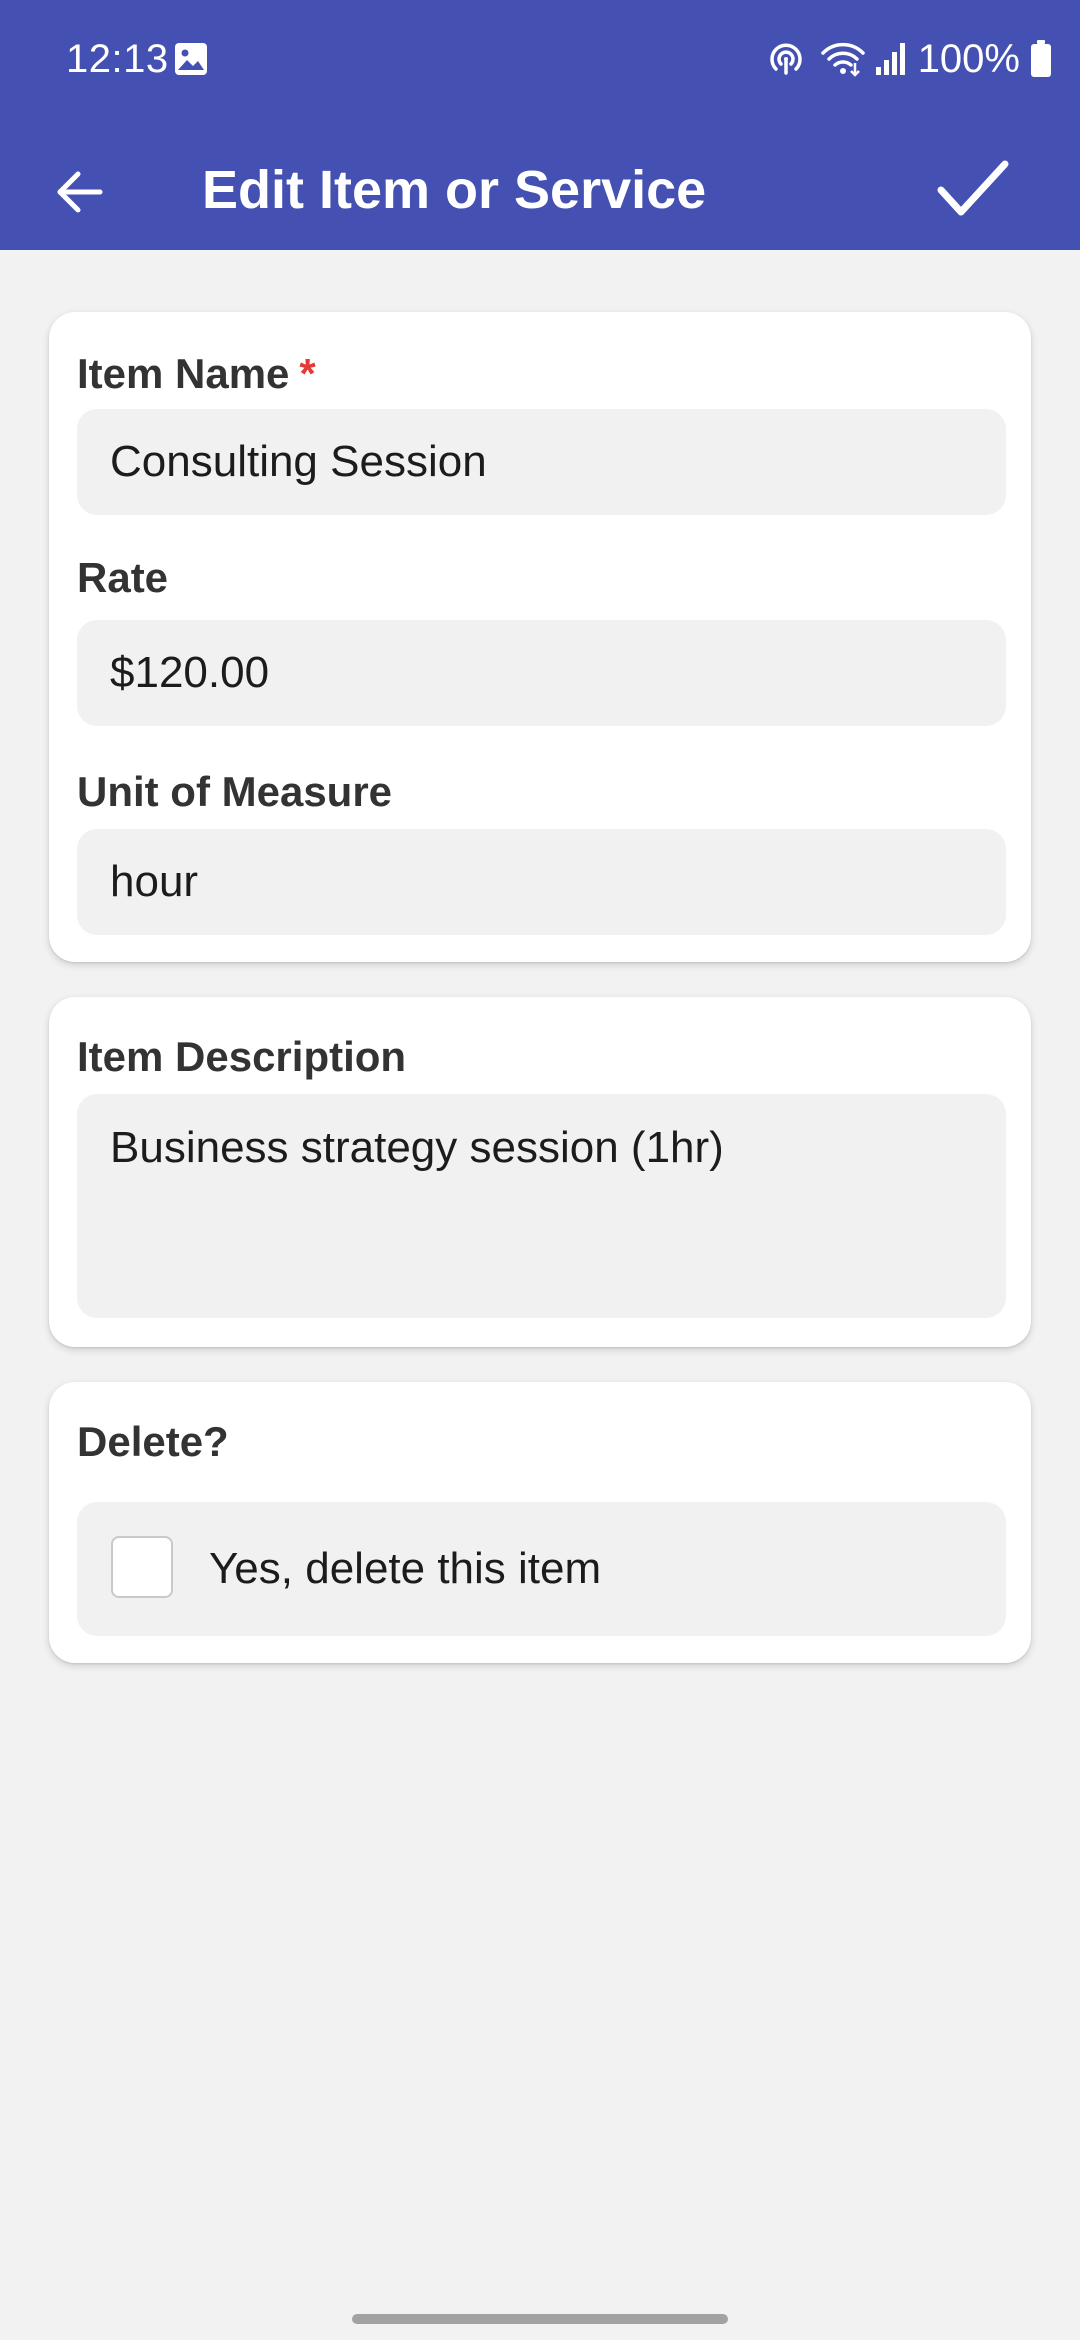 This screenshot has width=1080, height=2340. Describe the element at coordinates (307, 373) in the screenshot. I see `required-asterisk: *` at that location.